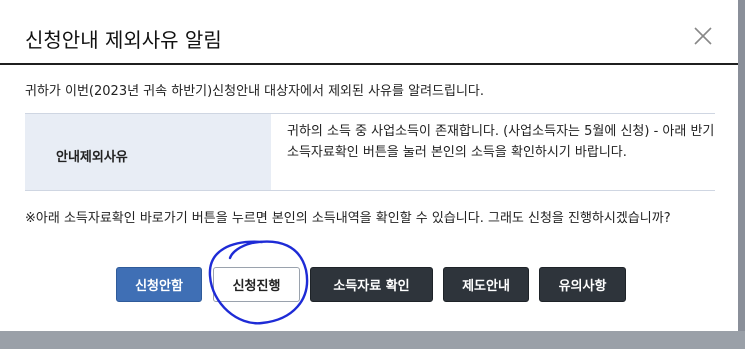 Image resolution: width=745 pixels, height=349 pixels. I want to click on system-guide-button: 제도안내, so click(486, 284).